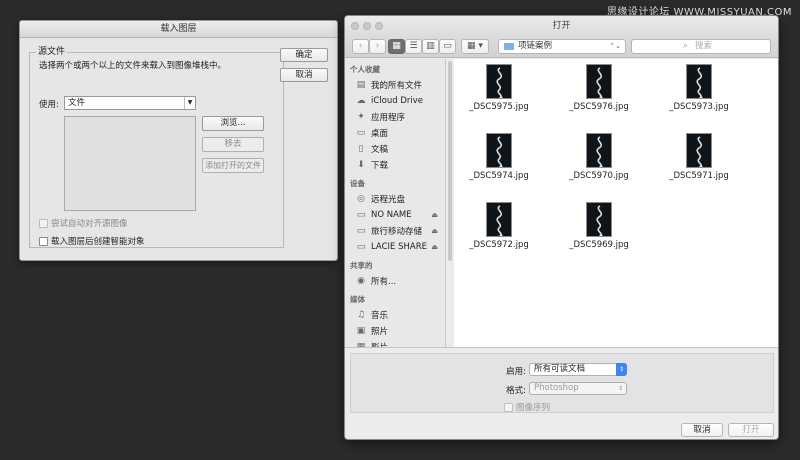 The width and height of the screenshot is (800, 460). Describe the element at coordinates (130, 103) in the screenshot. I see `use-select: 文件 ▼` at that location.